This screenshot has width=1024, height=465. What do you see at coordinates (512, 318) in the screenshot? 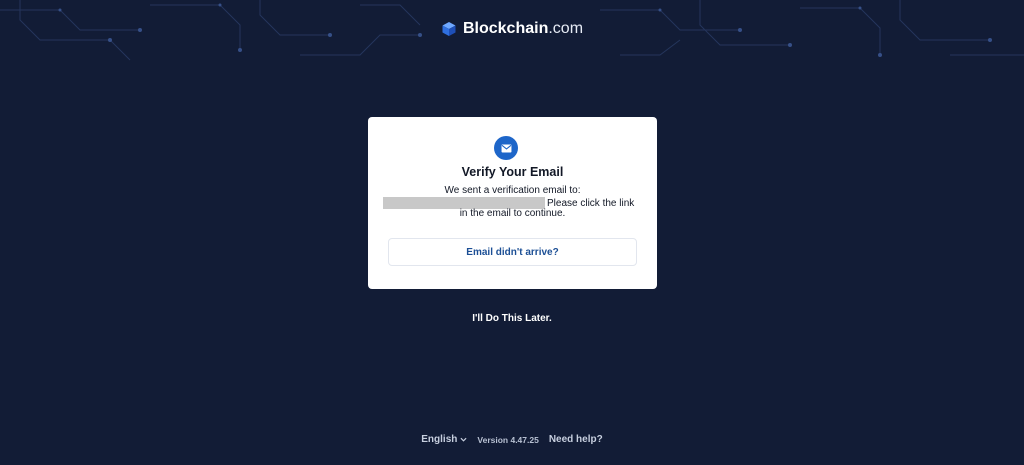
I see `do-this-later-link: I'll Do This Later.` at bounding box center [512, 318].